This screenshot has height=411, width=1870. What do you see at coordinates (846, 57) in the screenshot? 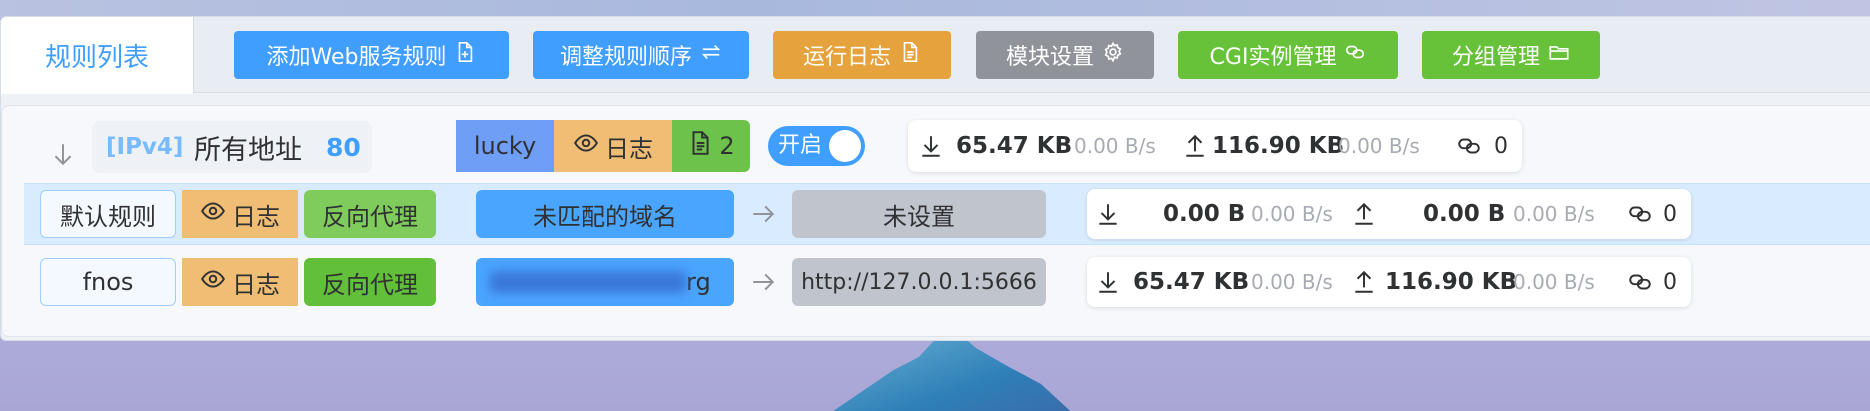
I see `run-log-label: 运行日志` at bounding box center [846, 57].